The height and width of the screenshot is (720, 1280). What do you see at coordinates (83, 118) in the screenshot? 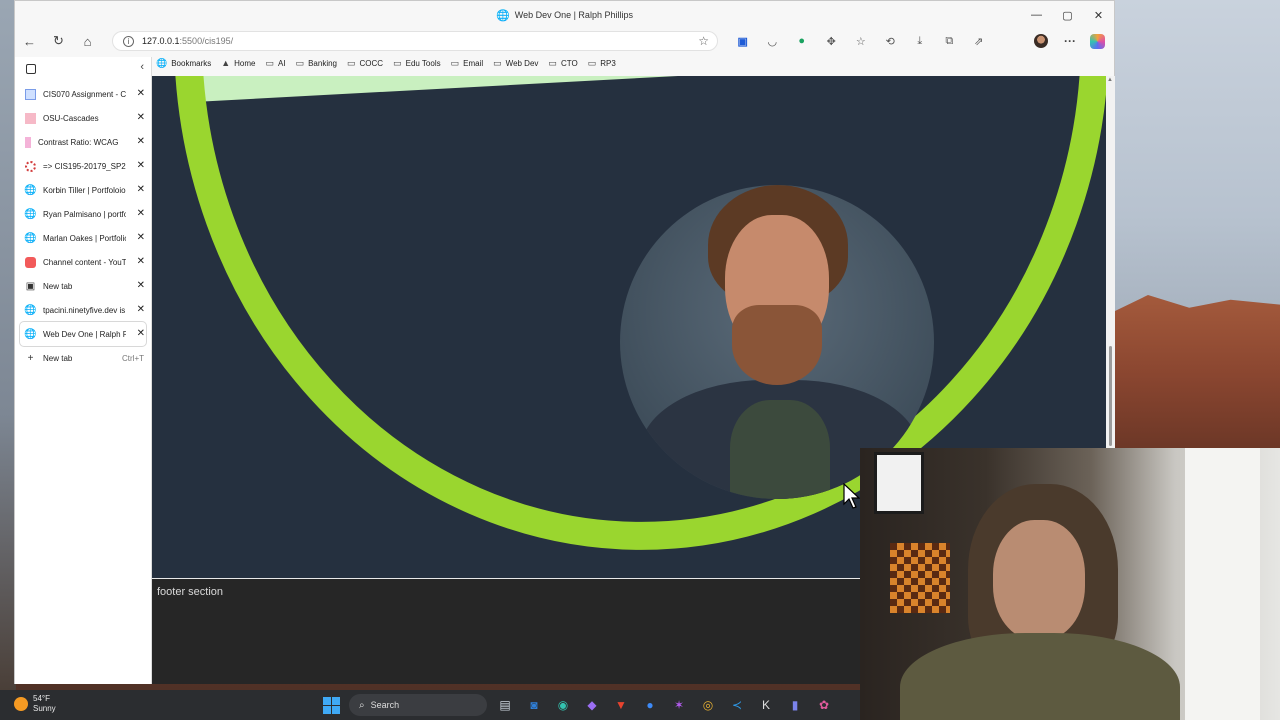
I see `tab-item: OSU-Cascades ✕` at bounding box center [83, 118].